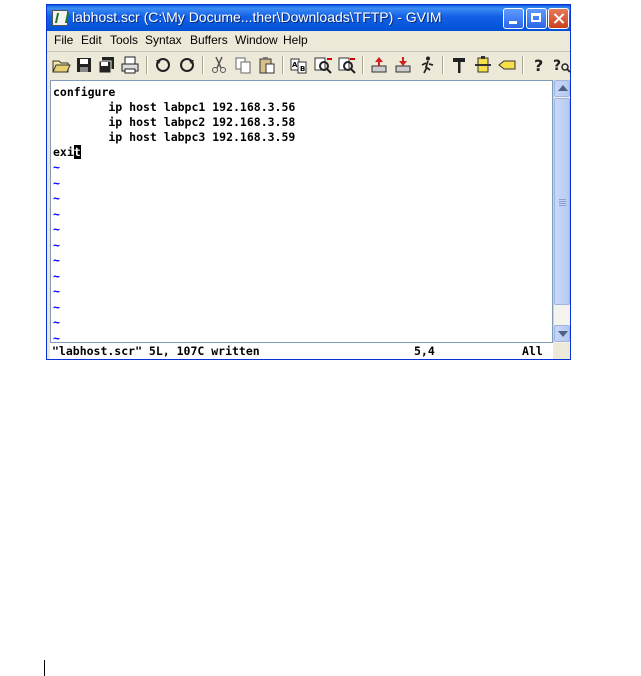 This screenshot has width=641, height=676. What do you see at coordinates (424, 351) in the screenshot?
I see `cursor-position: 5,4` at bounding box center [424, 351].